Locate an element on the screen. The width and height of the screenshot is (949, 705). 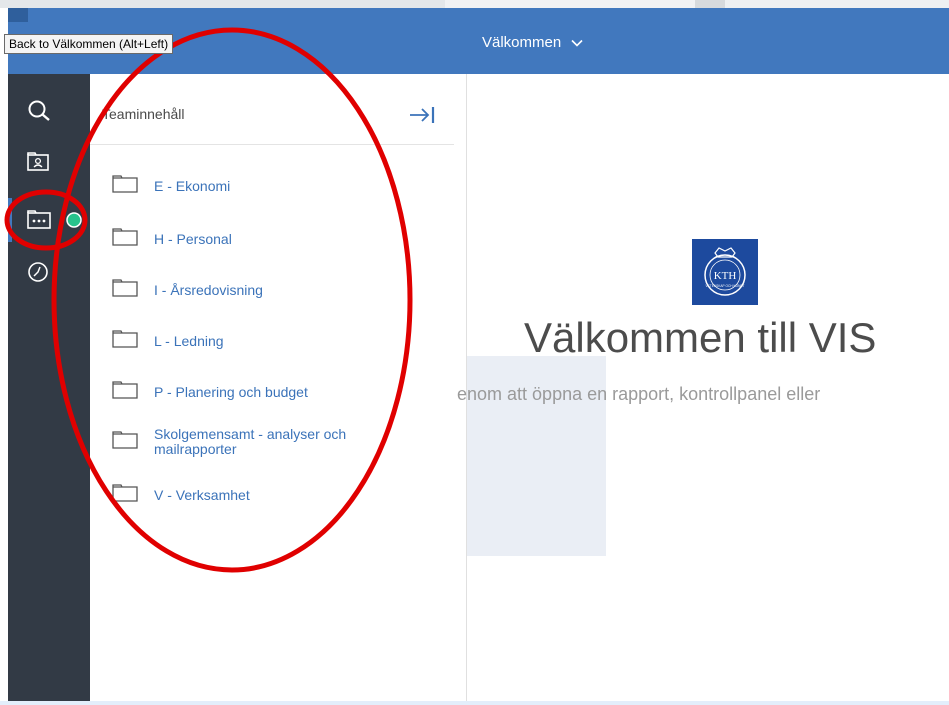
folder-item: I - Årsredovisning is located at coordinates (238, 290).